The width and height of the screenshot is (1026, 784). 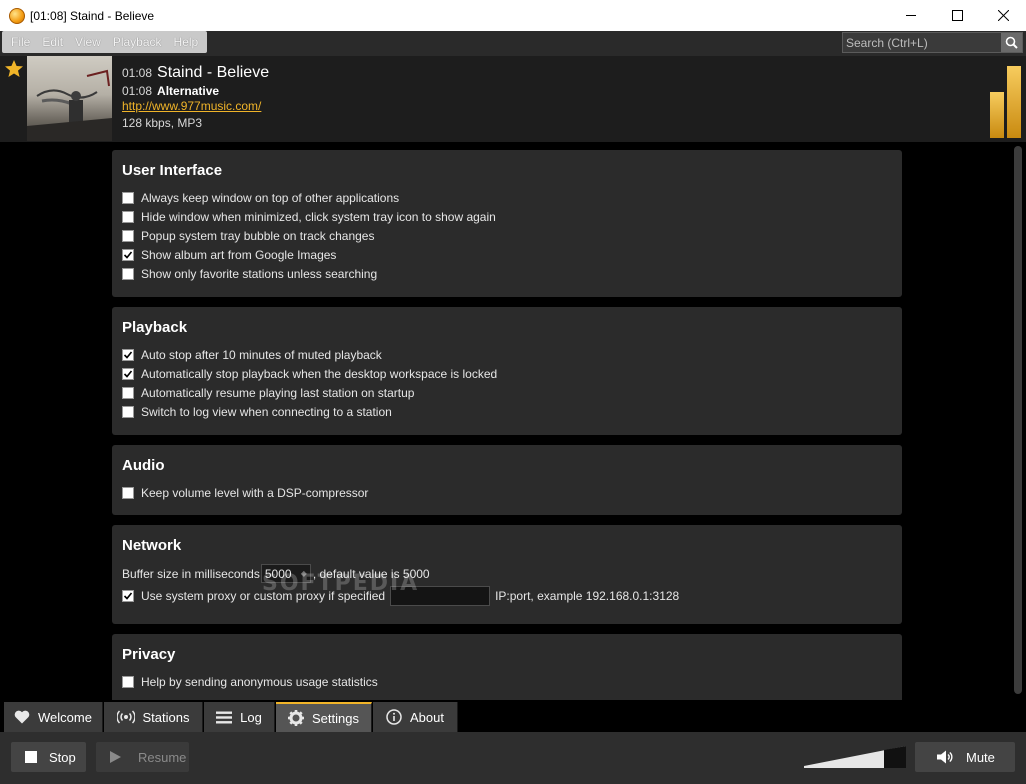 I want to click on level-bar-left, so click(x=997, y=115).